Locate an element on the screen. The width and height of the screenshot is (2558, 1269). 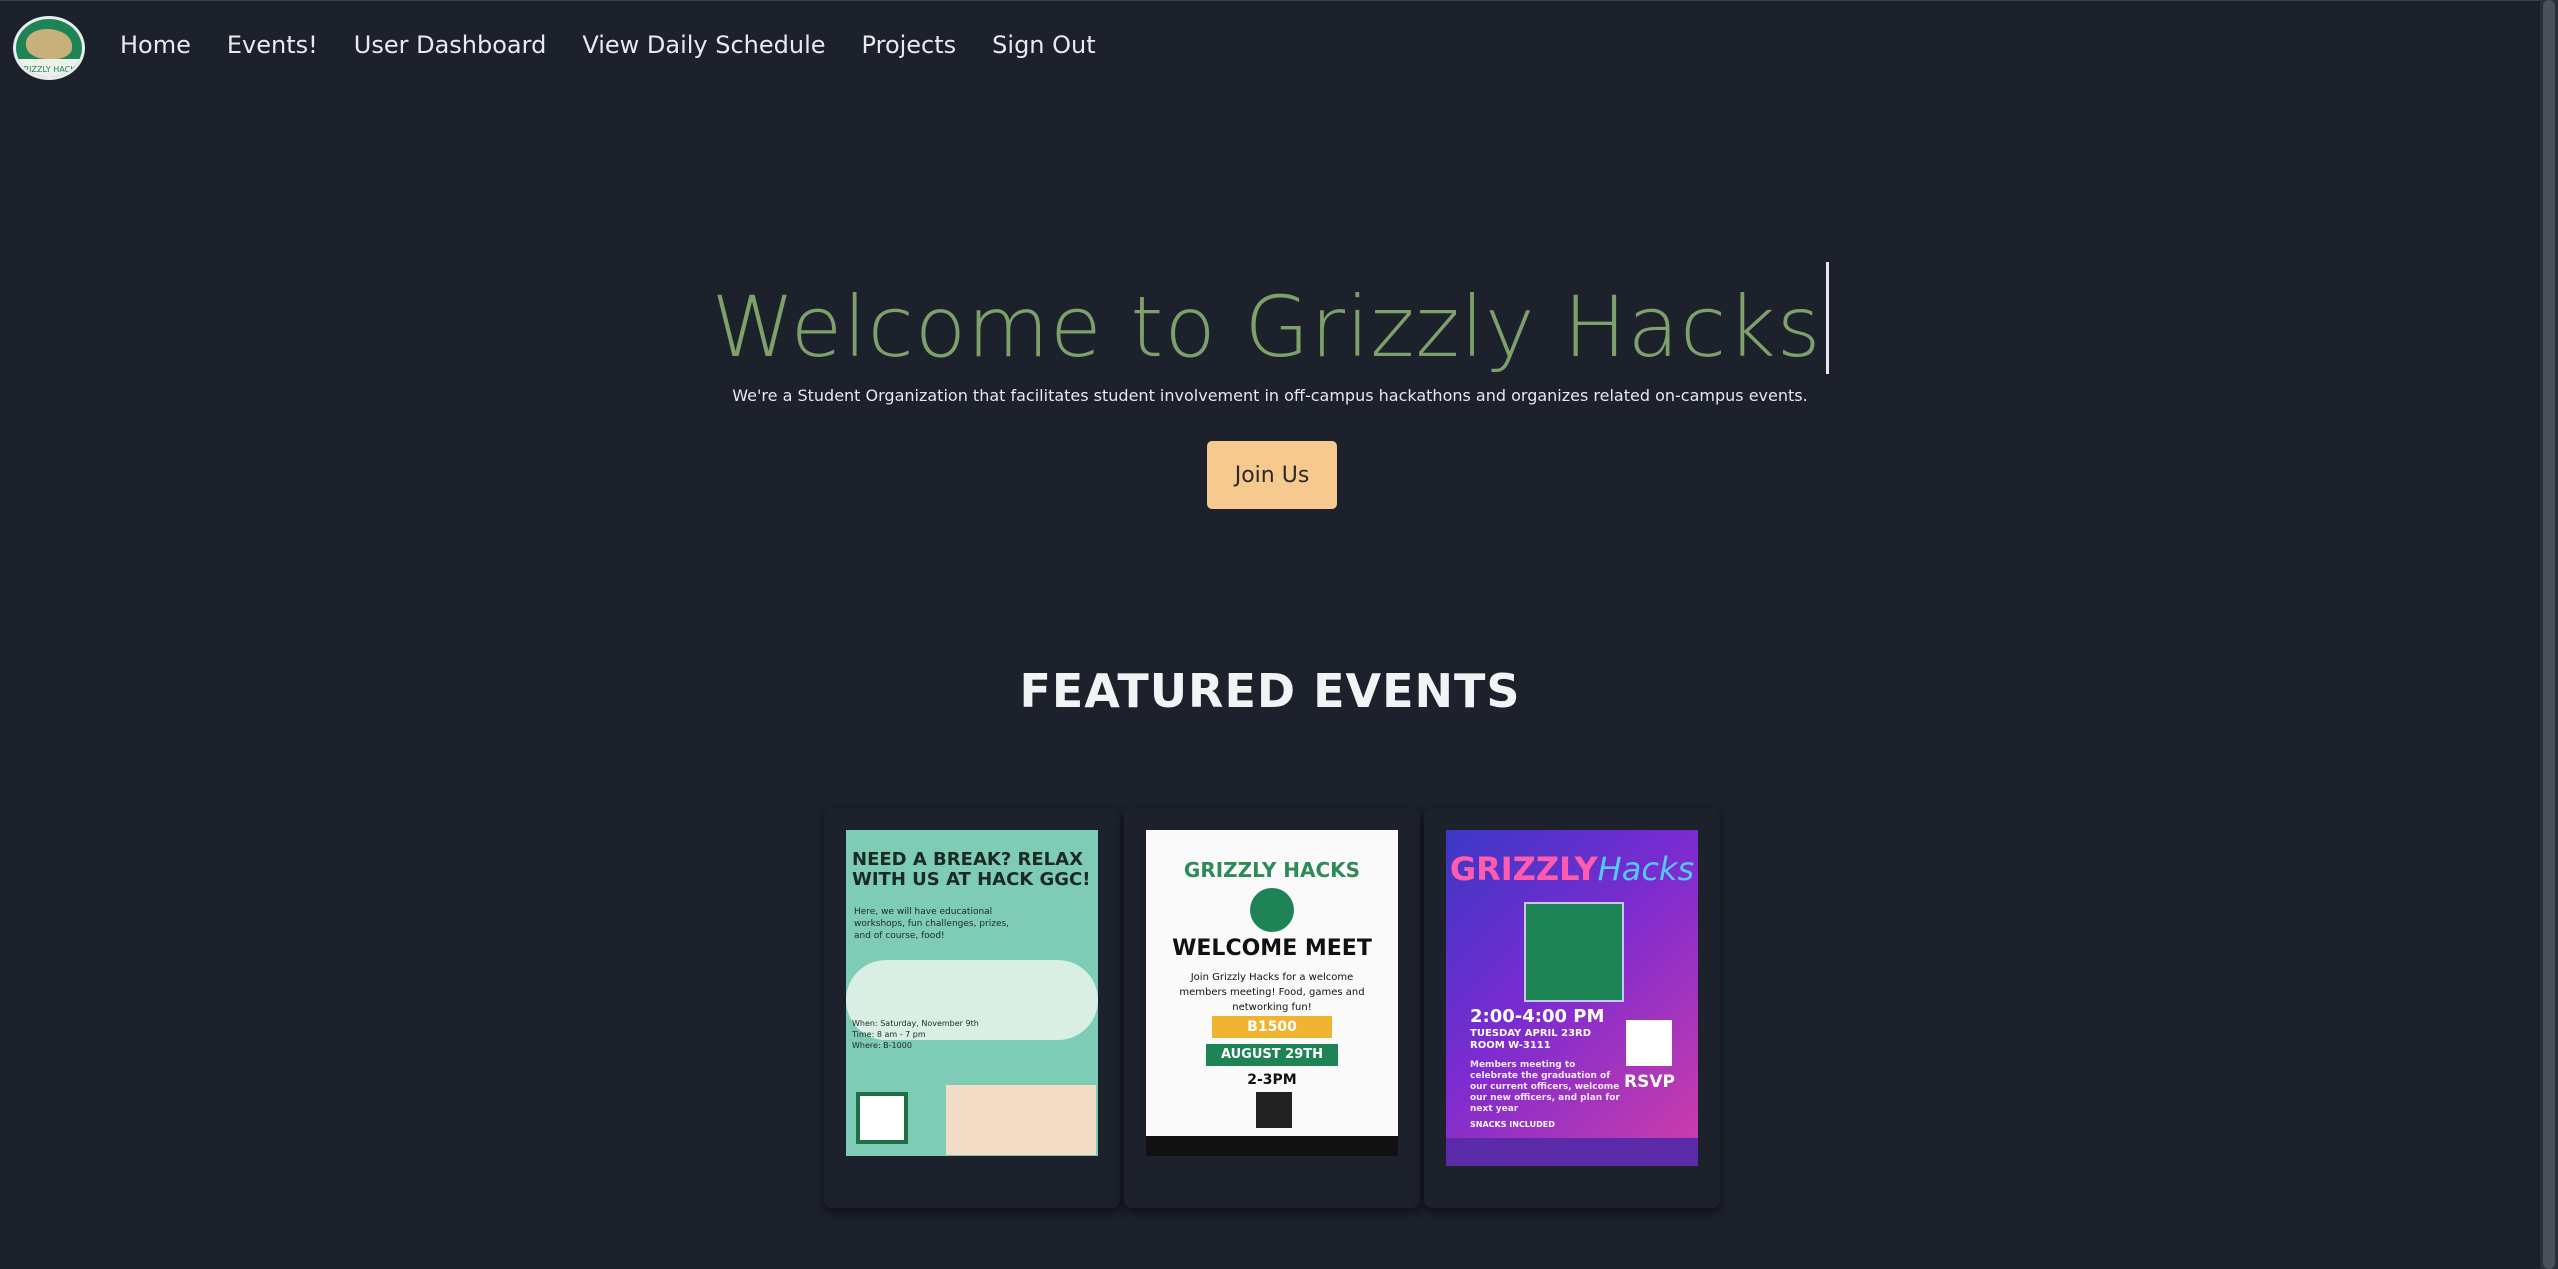
vertical-scrollbar is located at coordinates (2549, 634).